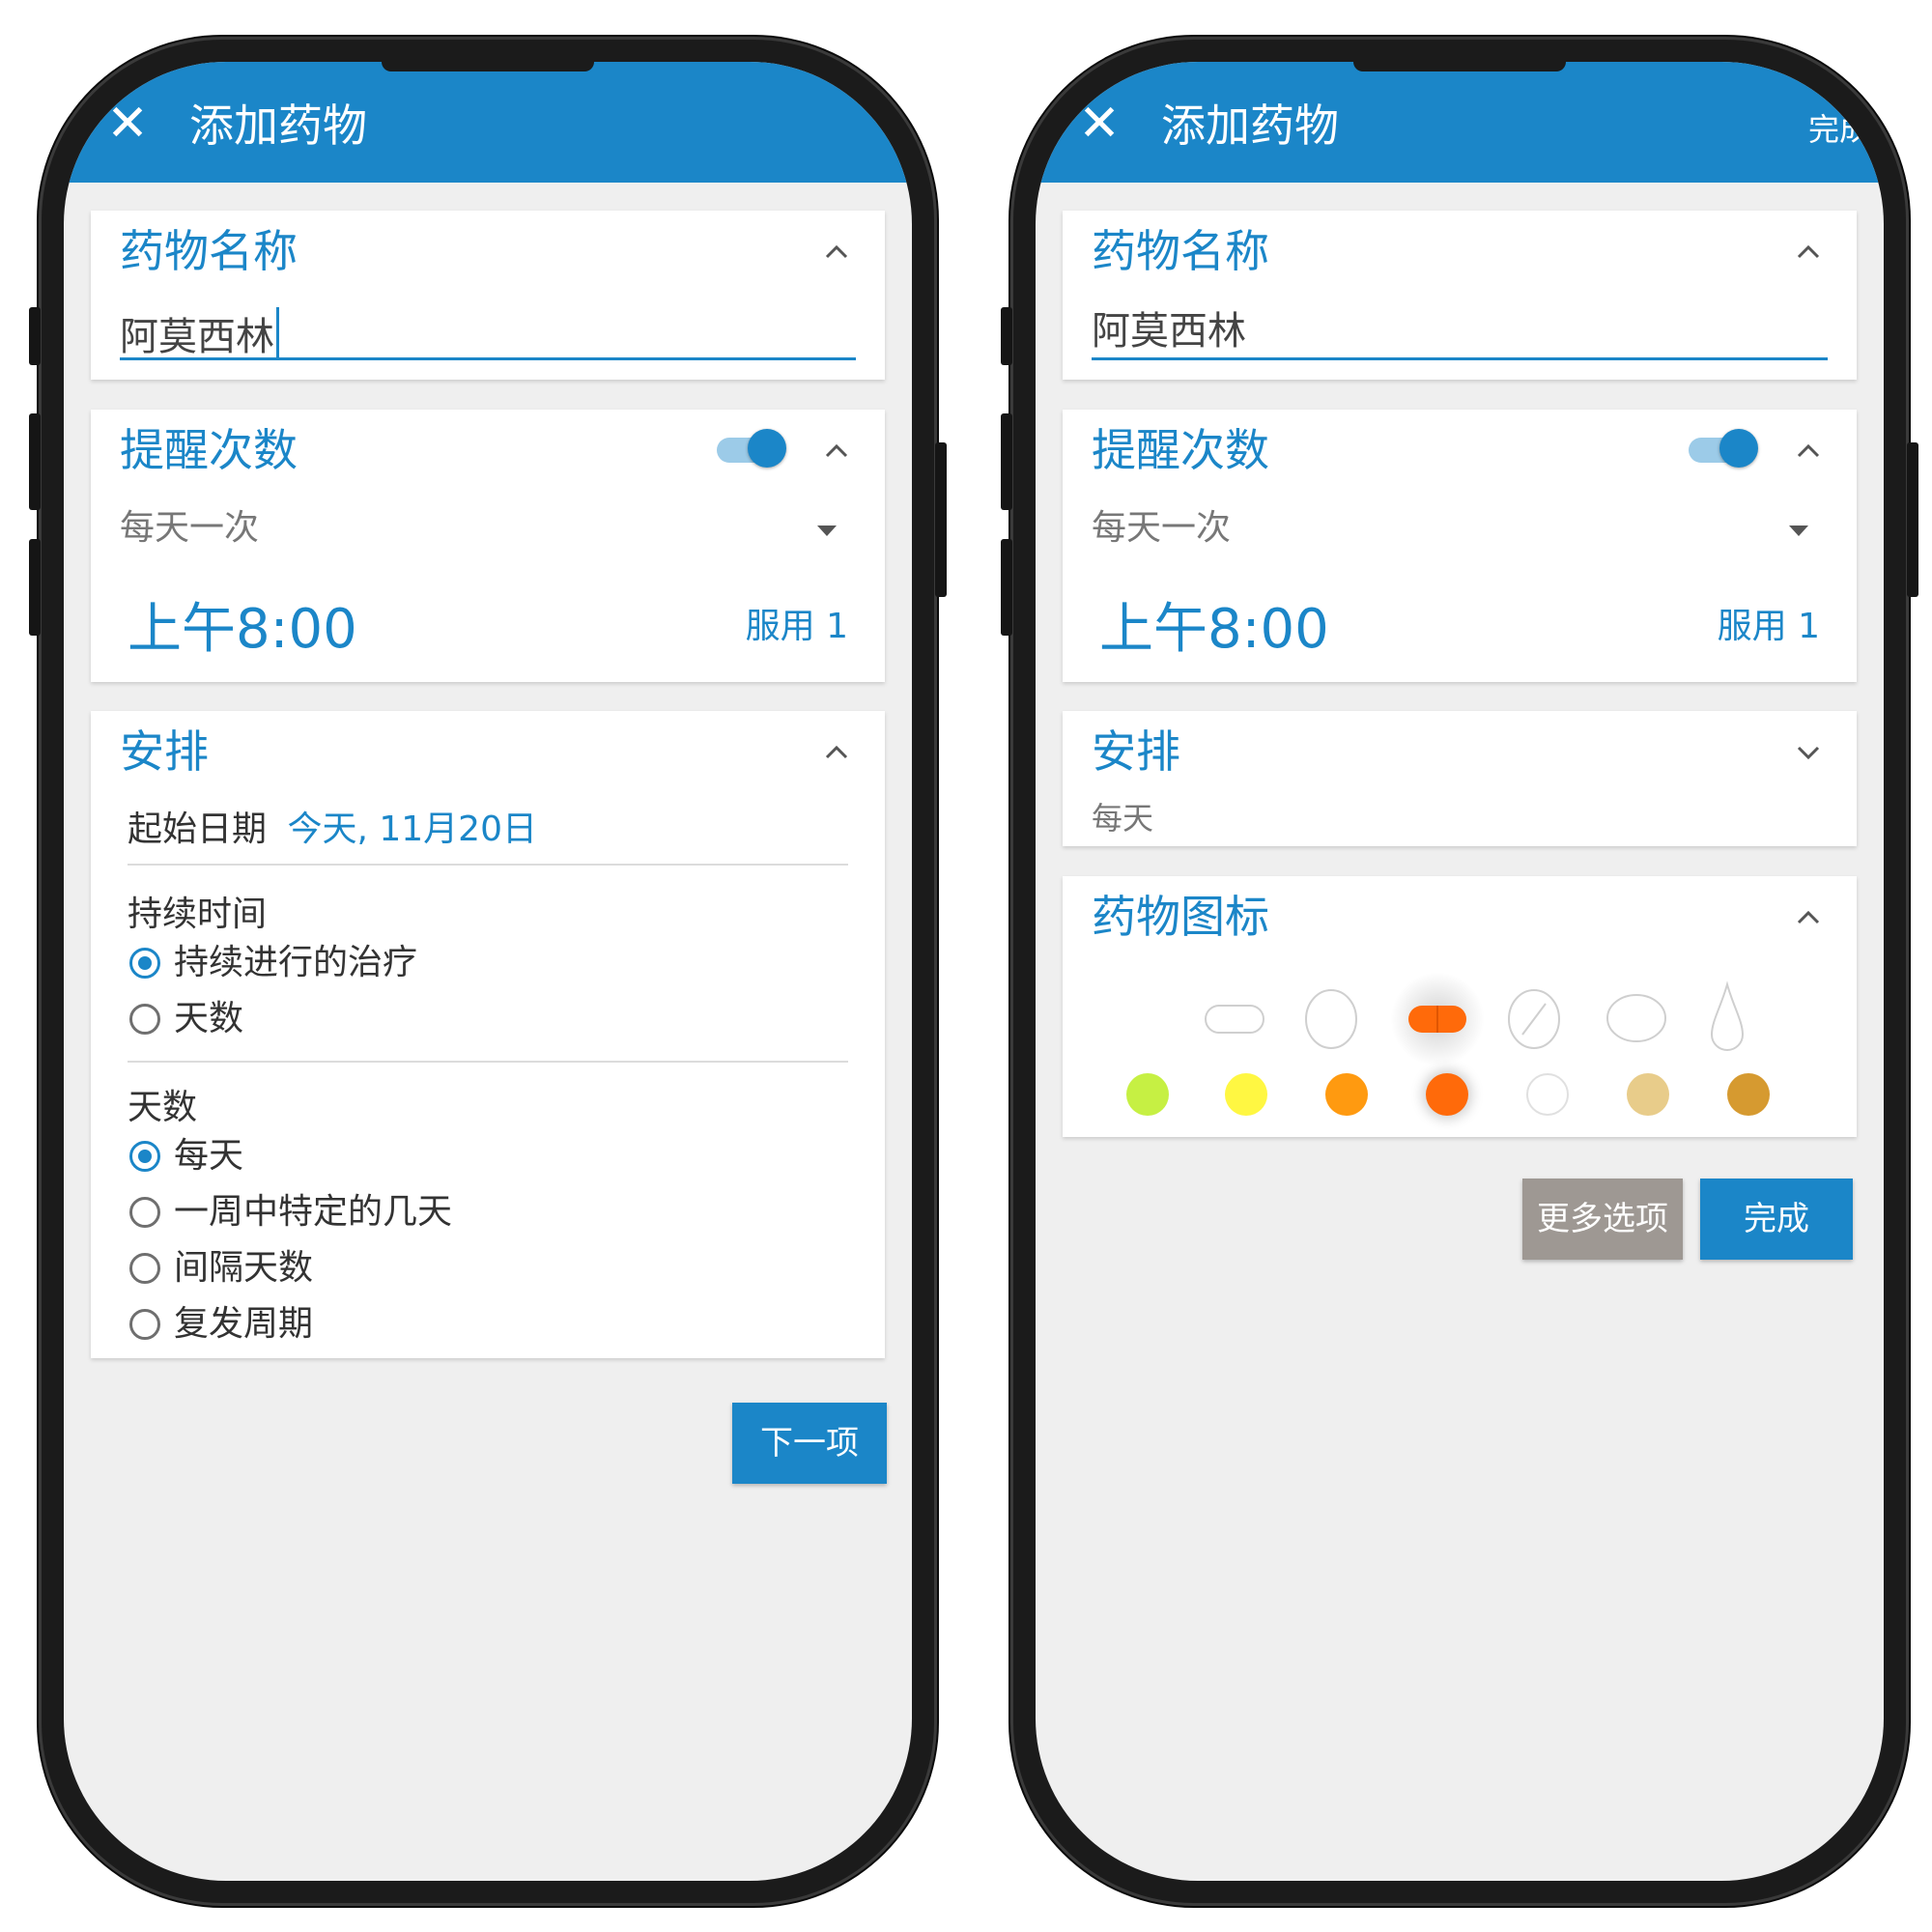 This screenshot has width=1932, height=1932. I want to click on side-button, so click(35, 336).